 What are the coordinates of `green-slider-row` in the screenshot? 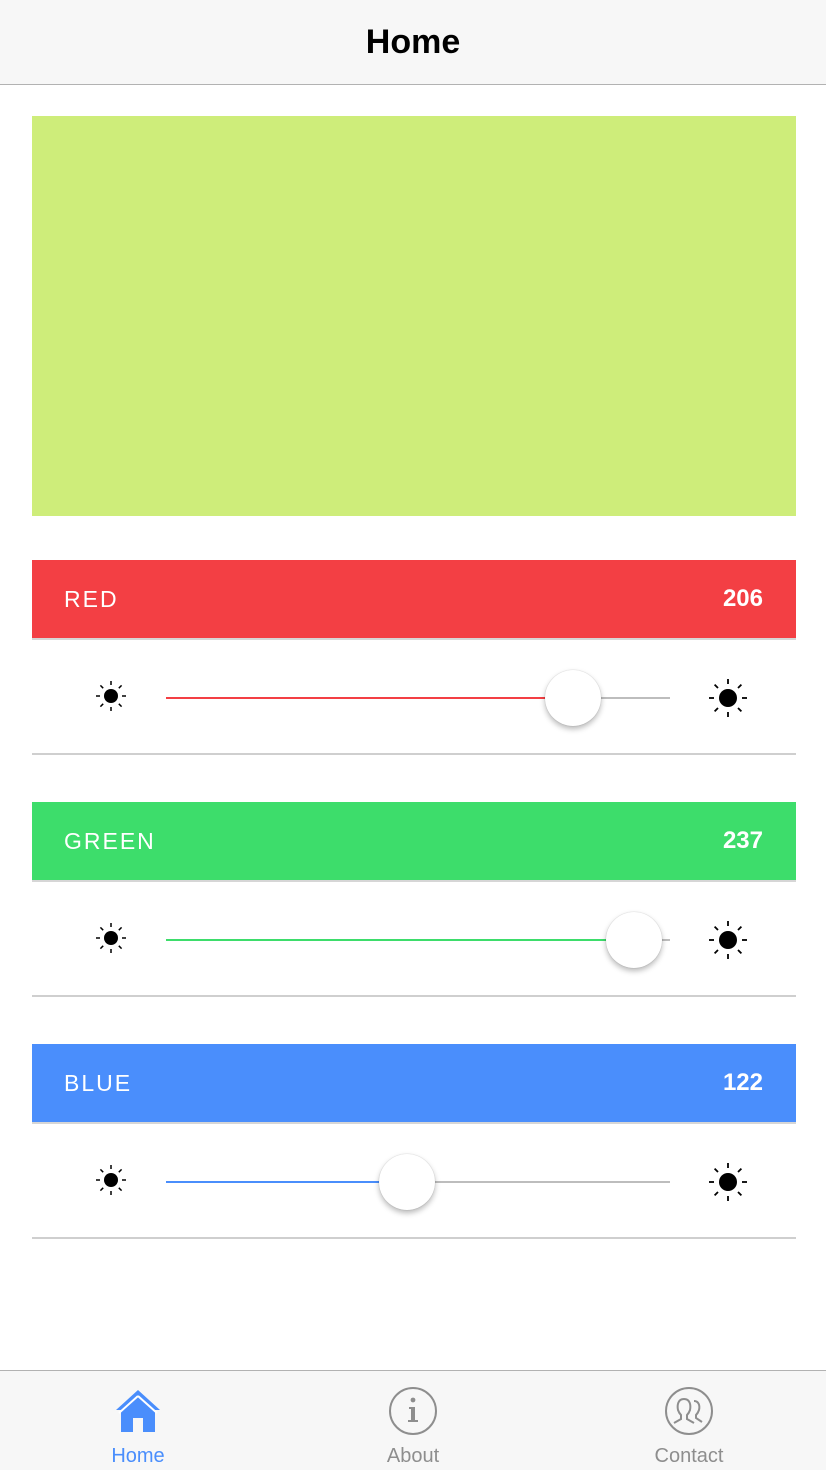 It's located at (414, 939).